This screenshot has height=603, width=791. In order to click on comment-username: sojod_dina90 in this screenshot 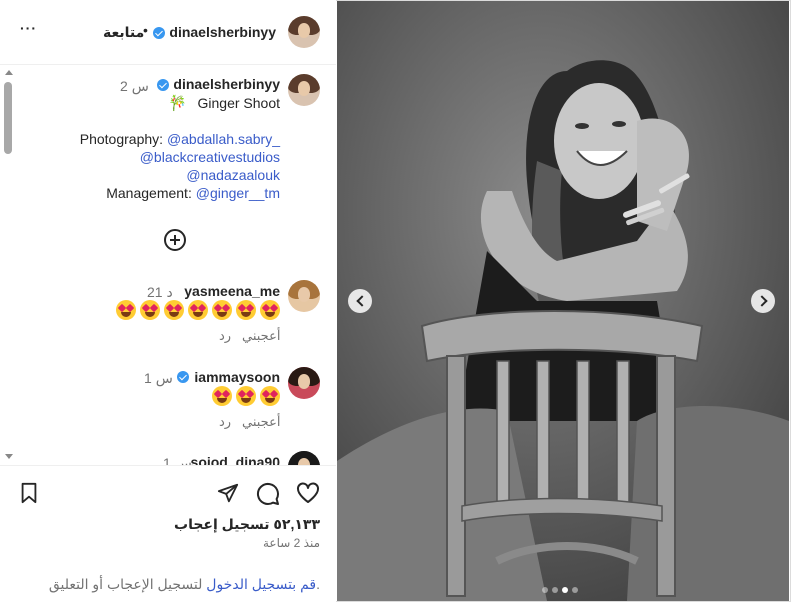, I will do `click(235, 459)`.